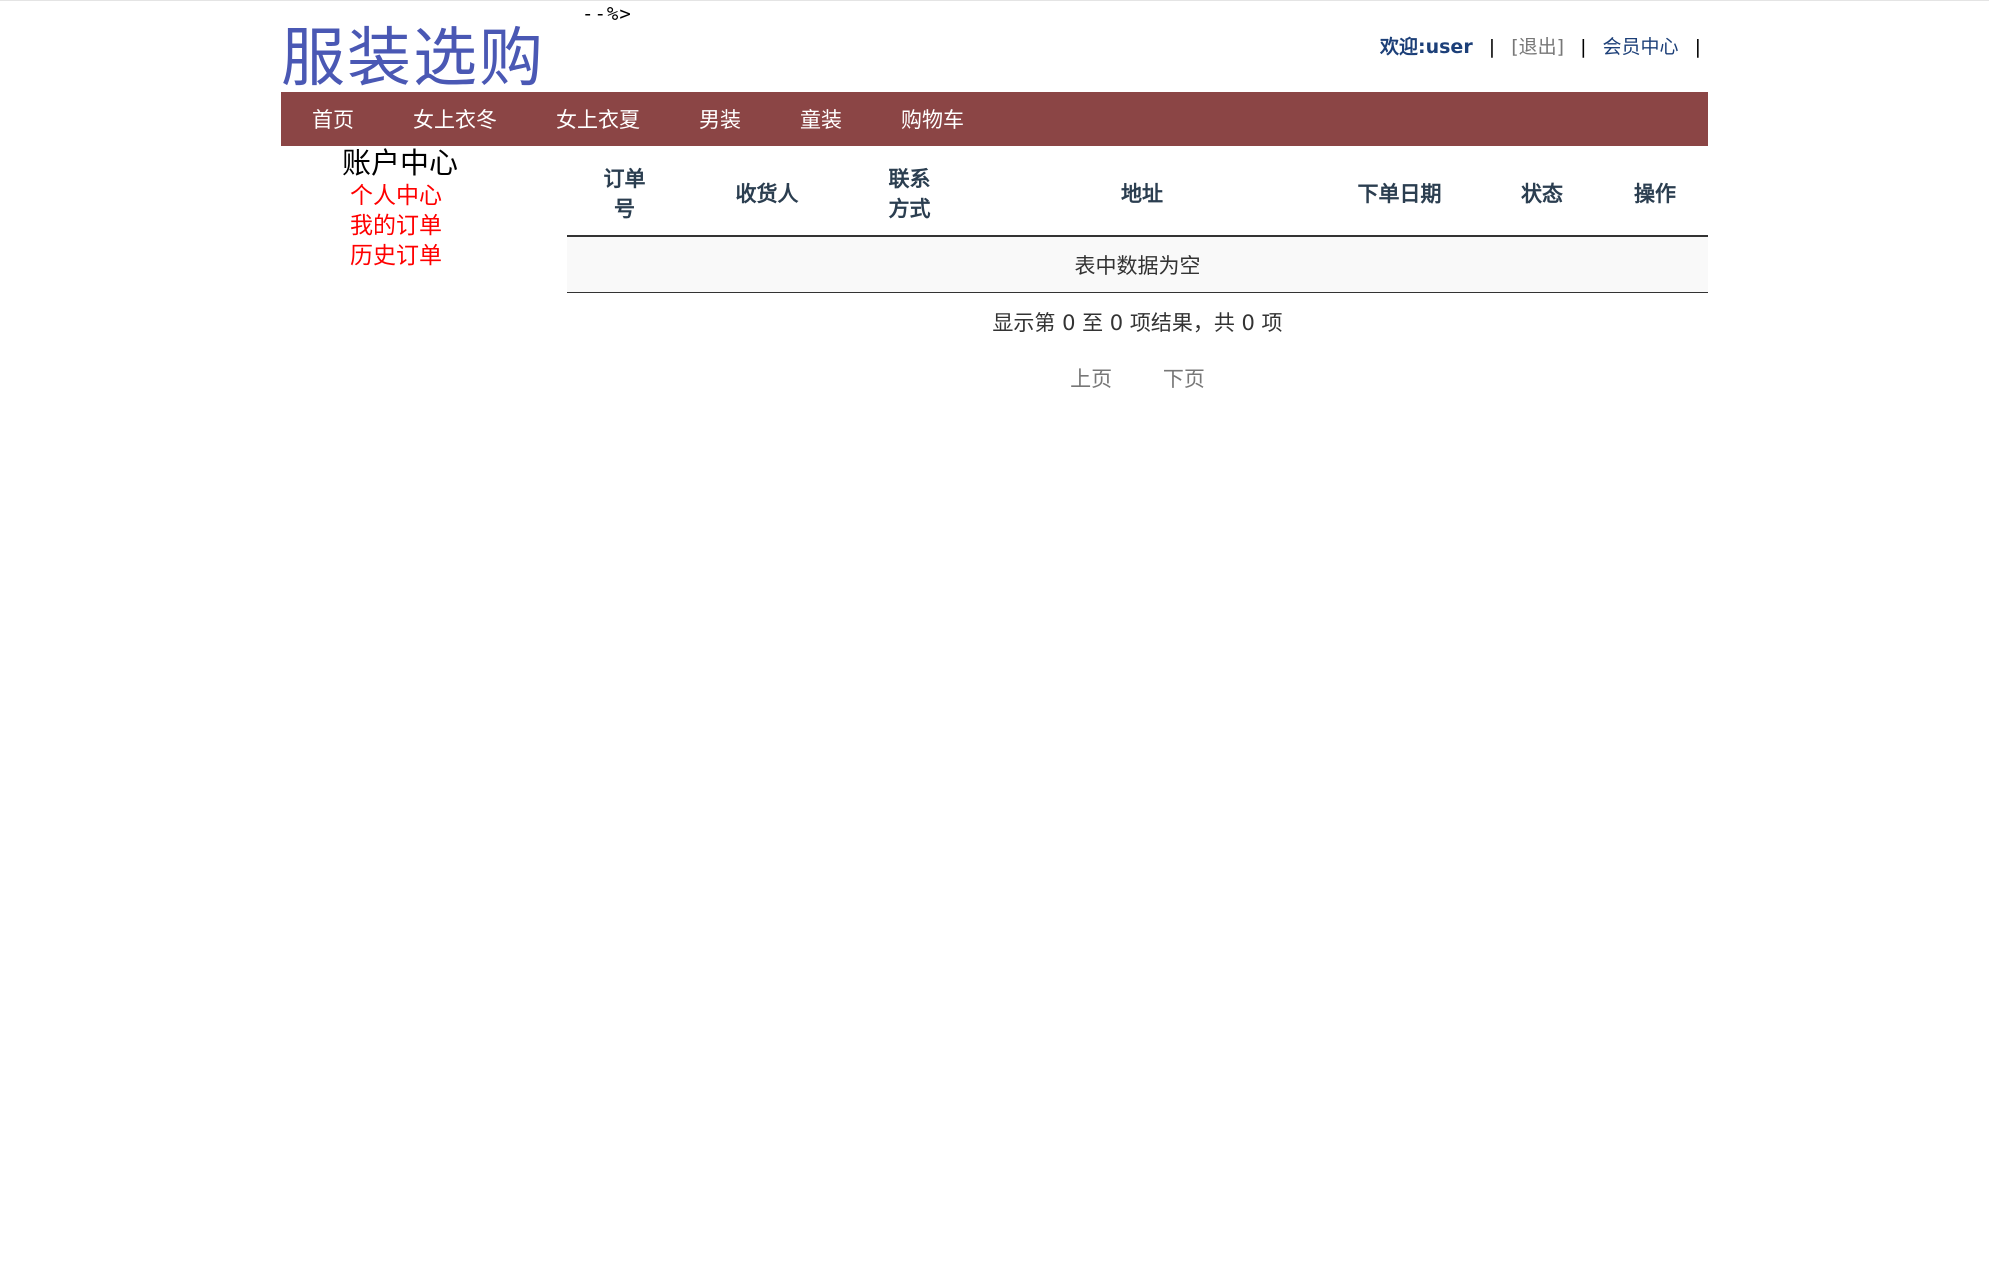  Describe the element at coordinates (624, 179) in the screenshot. I see `column-header-line: 订单` at that location.